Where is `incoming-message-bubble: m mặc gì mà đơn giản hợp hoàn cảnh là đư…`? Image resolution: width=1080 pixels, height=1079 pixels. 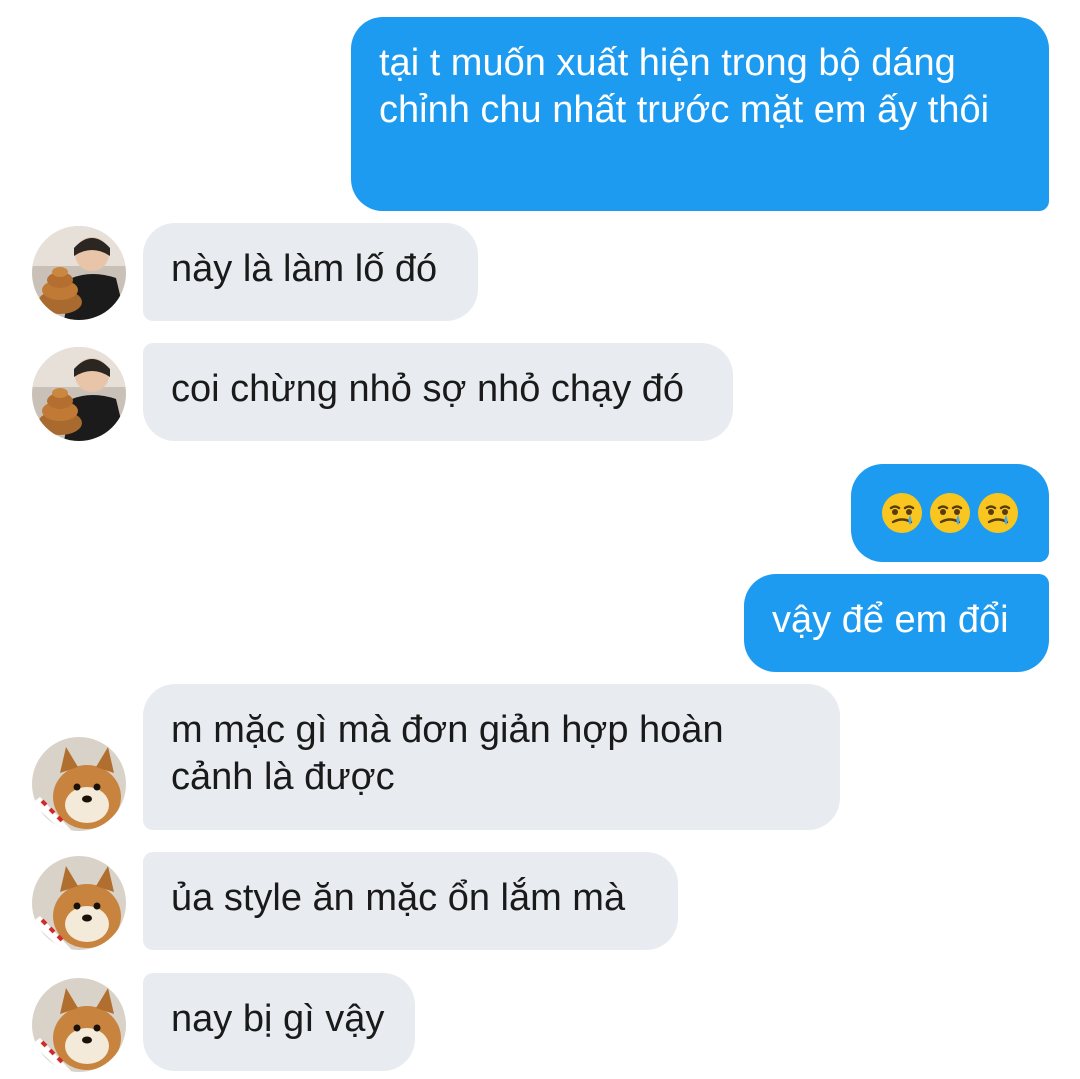 incoming-message-bubble: m mặc gì mà đơn giản hợp hoàn cảnh là đư… is located at coordinates (491, 757).